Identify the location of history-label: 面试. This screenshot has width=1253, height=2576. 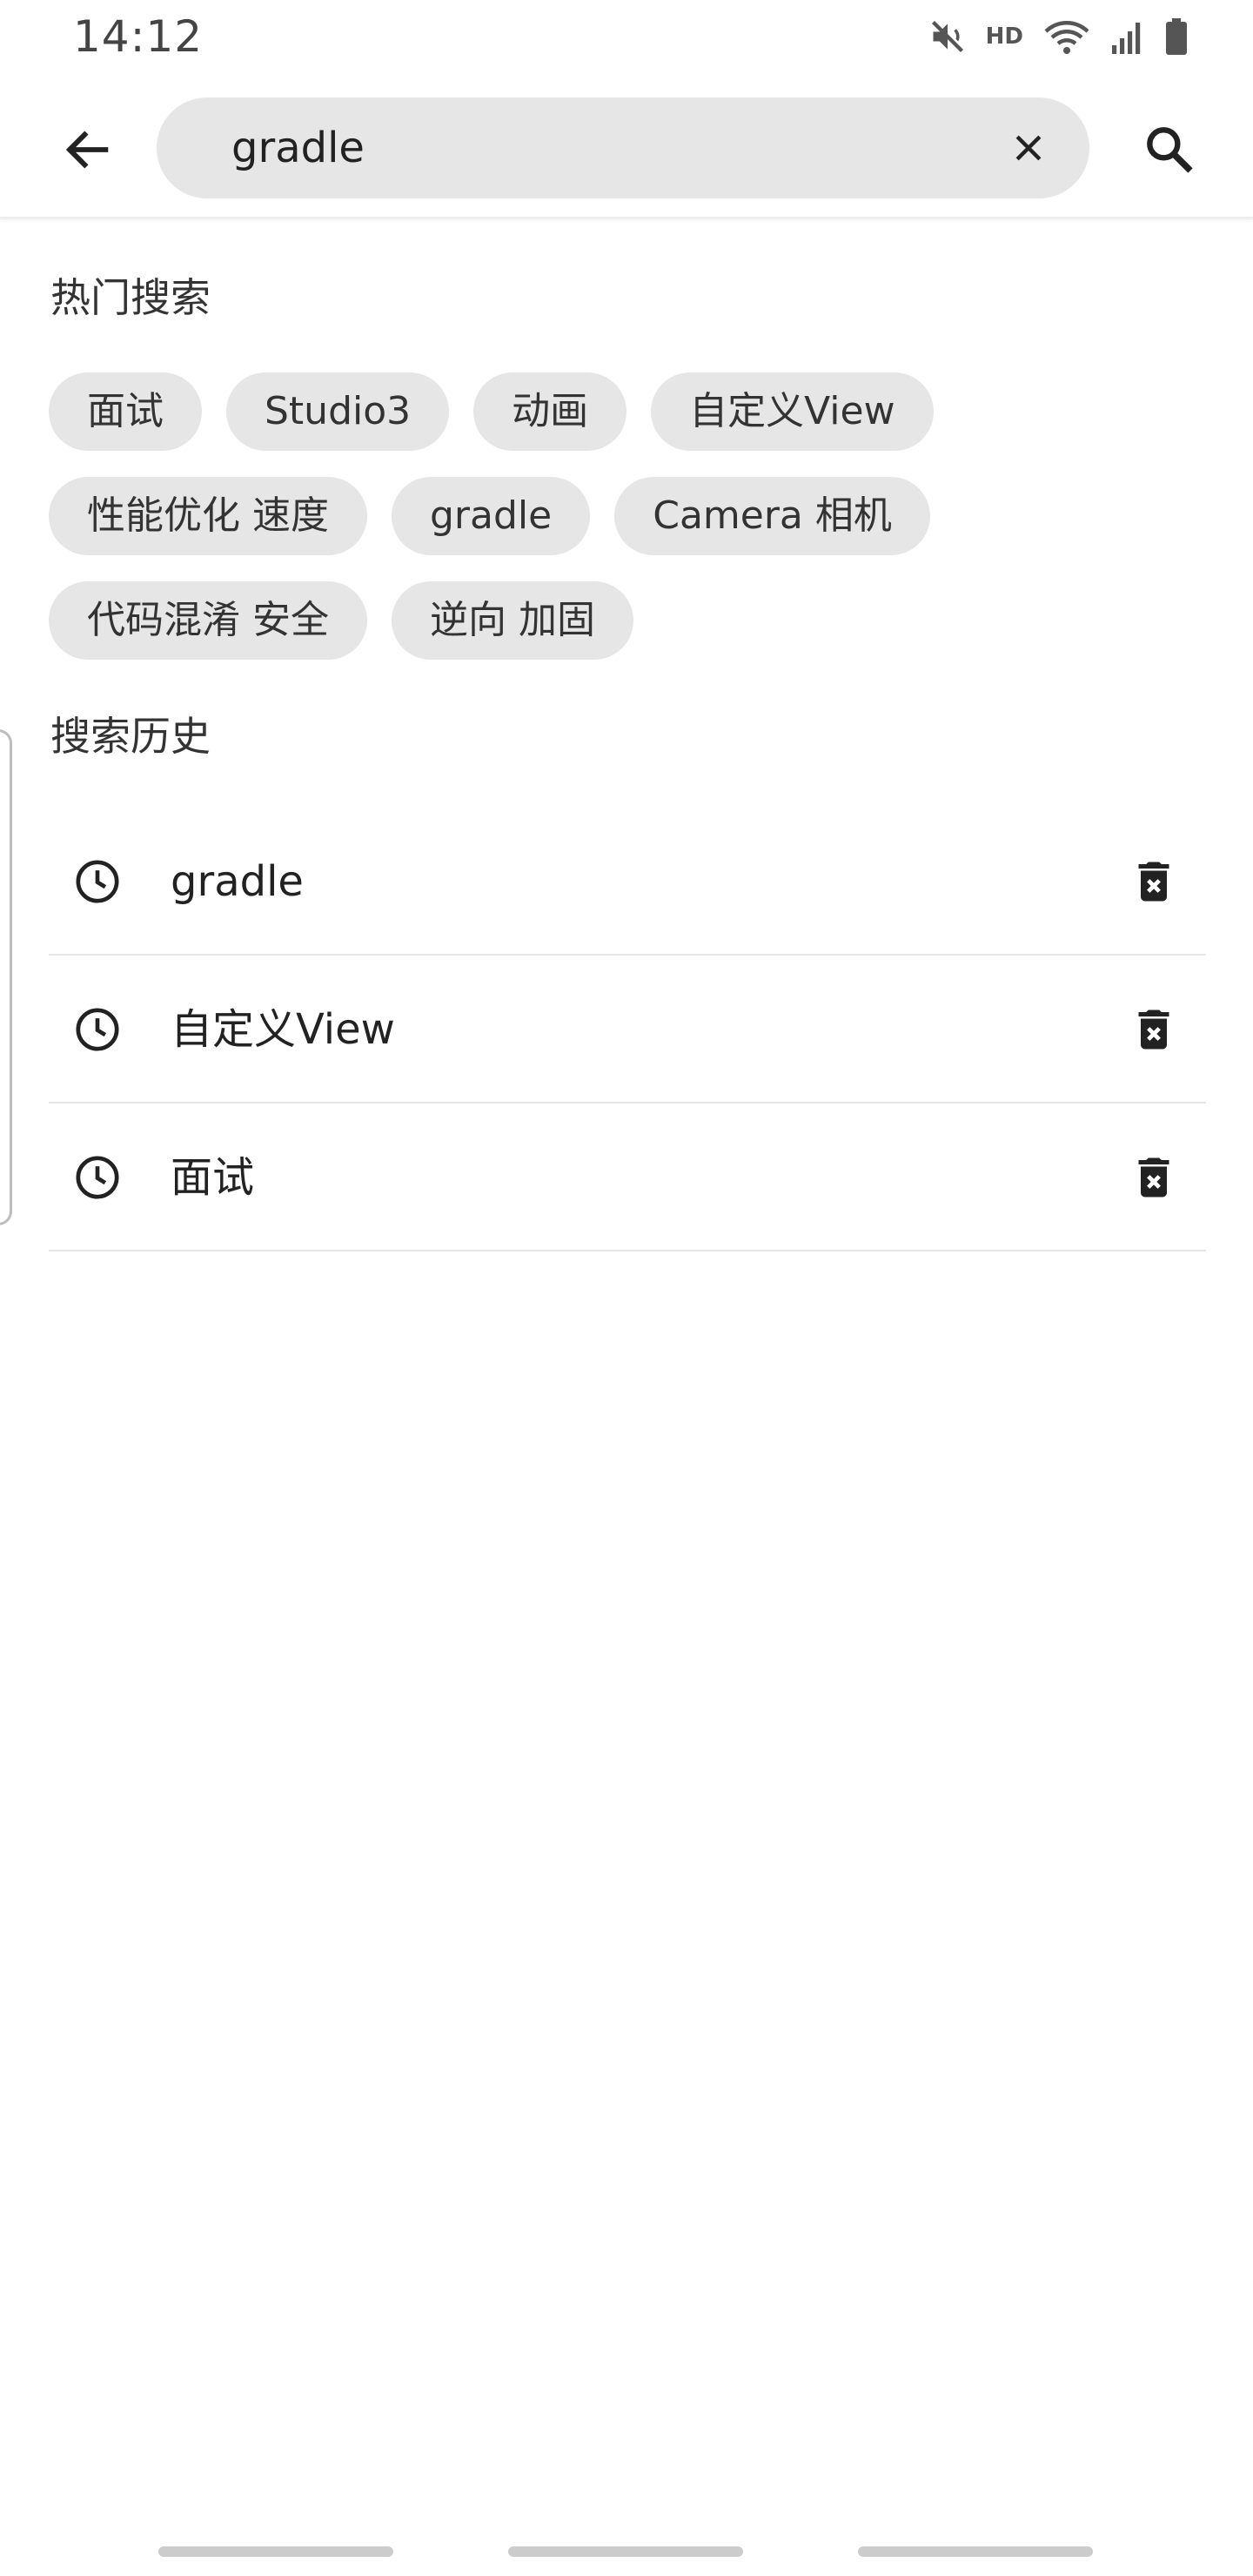
(213, 1178).